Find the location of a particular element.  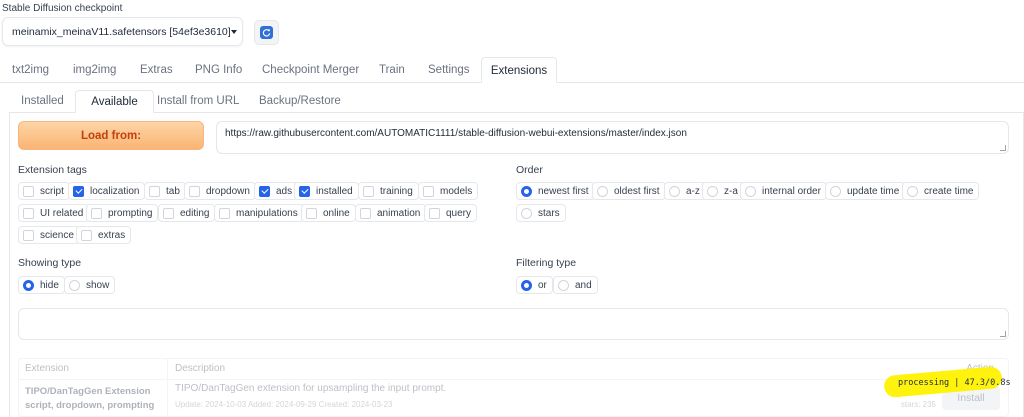

order-z-a: z-a is located at coordinates (723, 191).